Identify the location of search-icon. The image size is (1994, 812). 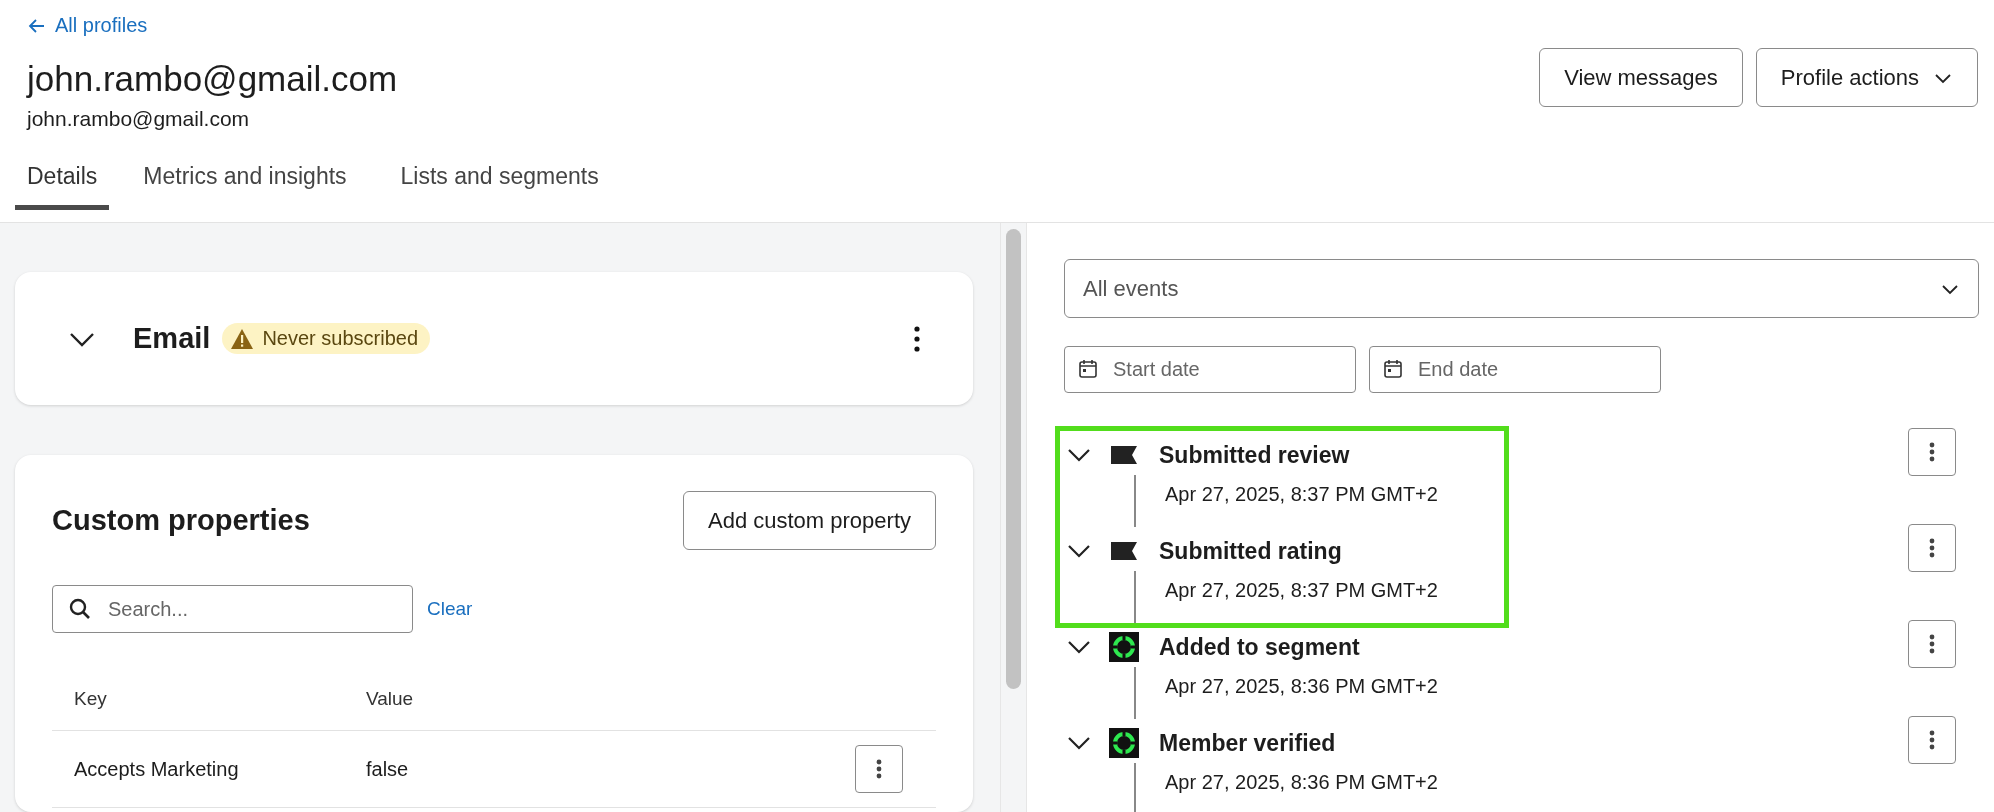
(80, 609).